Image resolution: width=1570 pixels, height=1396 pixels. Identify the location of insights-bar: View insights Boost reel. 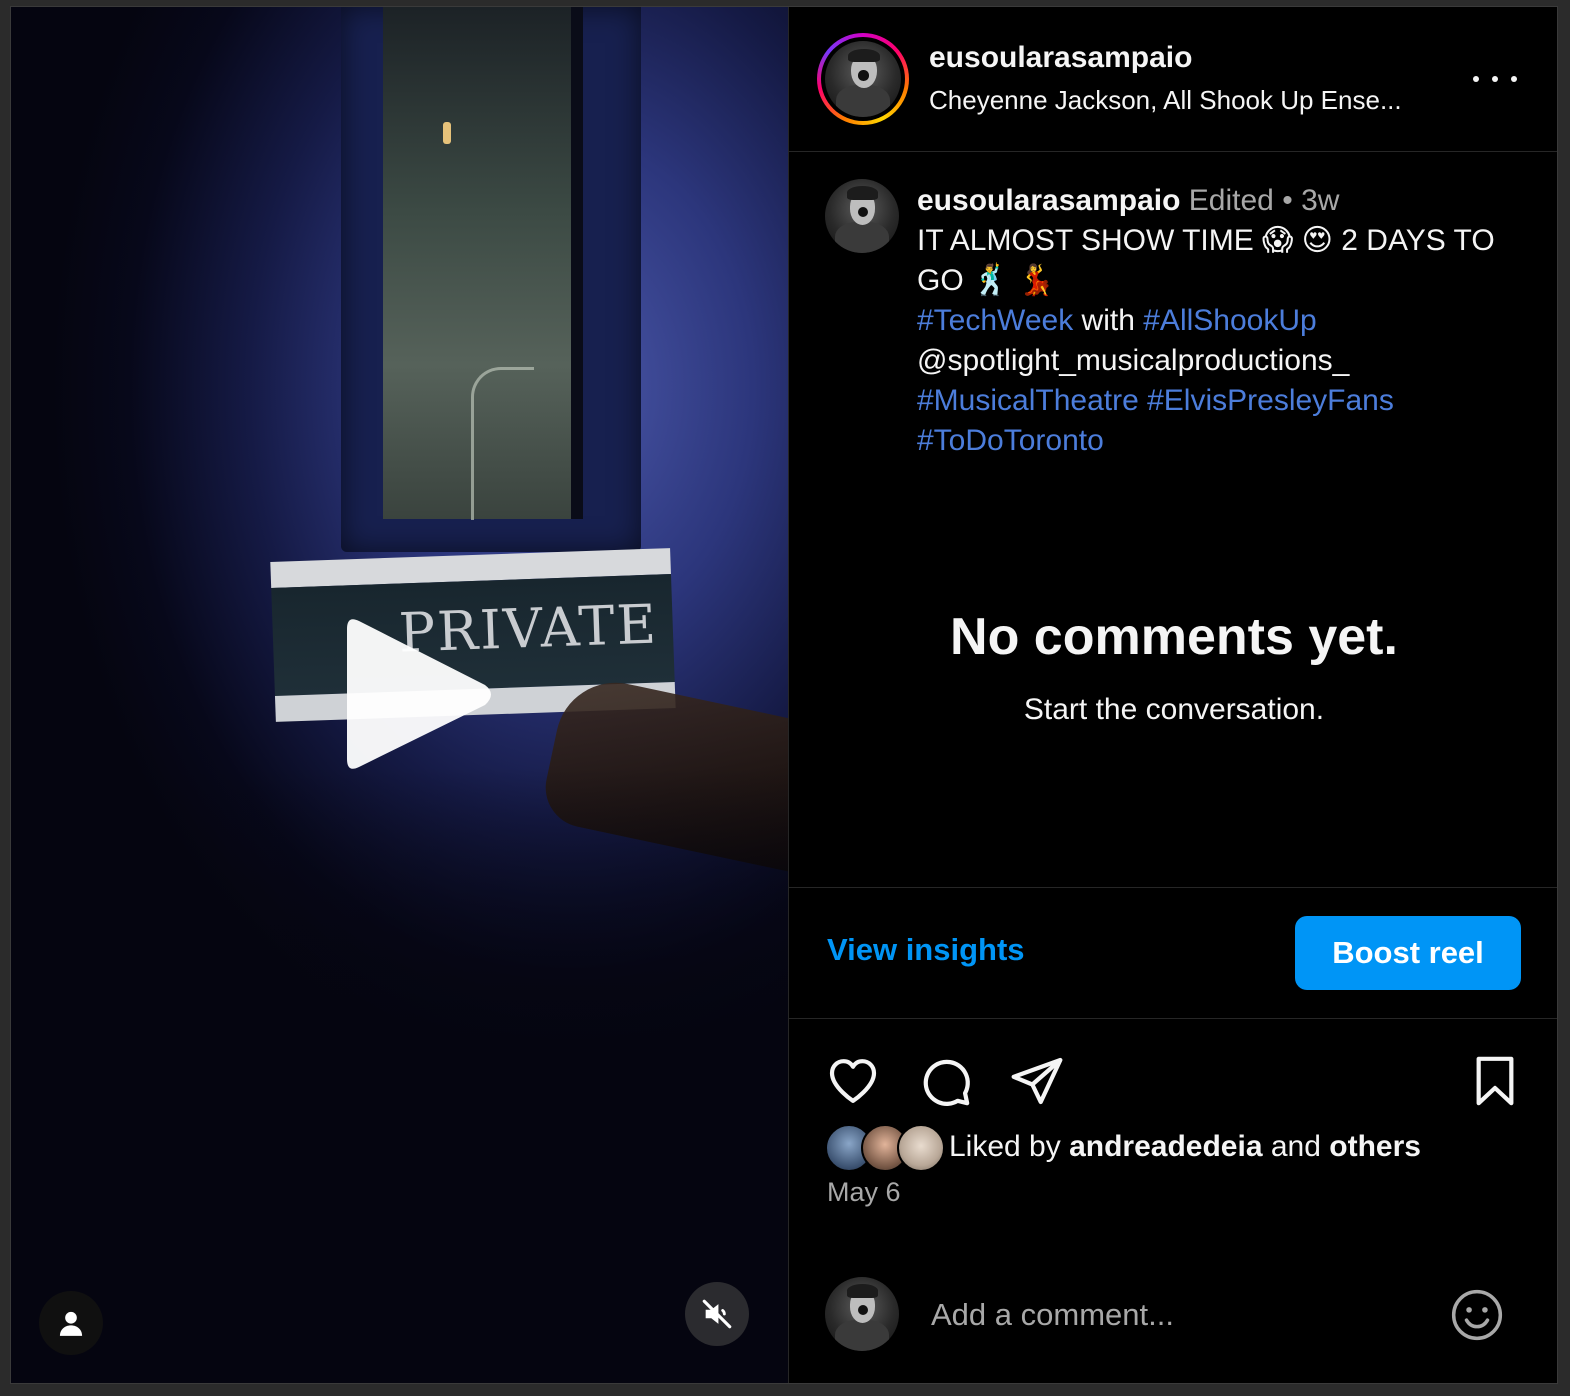
(1173, 953).